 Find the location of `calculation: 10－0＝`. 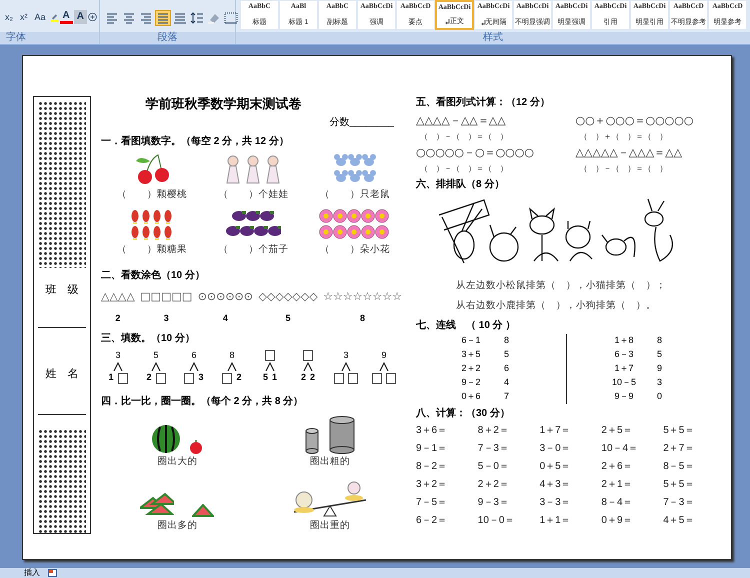

calculation: 10－0＝ is located at coordinates (497, 521).